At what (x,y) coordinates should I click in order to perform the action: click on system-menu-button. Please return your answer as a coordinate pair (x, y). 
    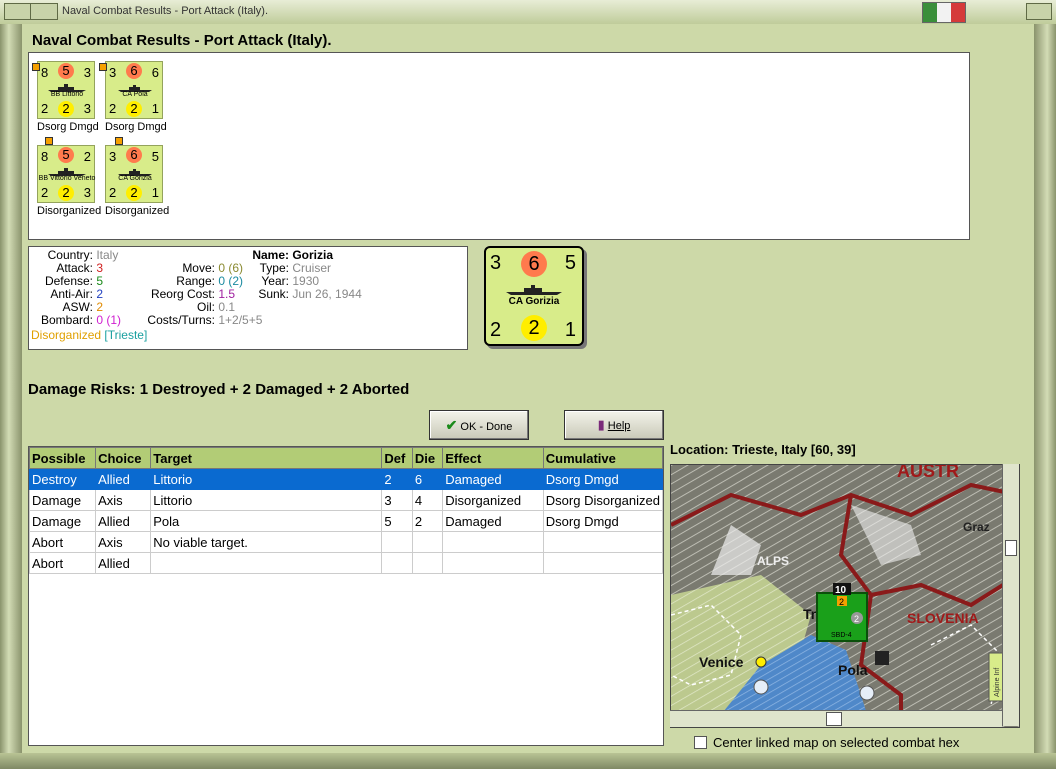
    Looking at the image, I should click on (18, 11).